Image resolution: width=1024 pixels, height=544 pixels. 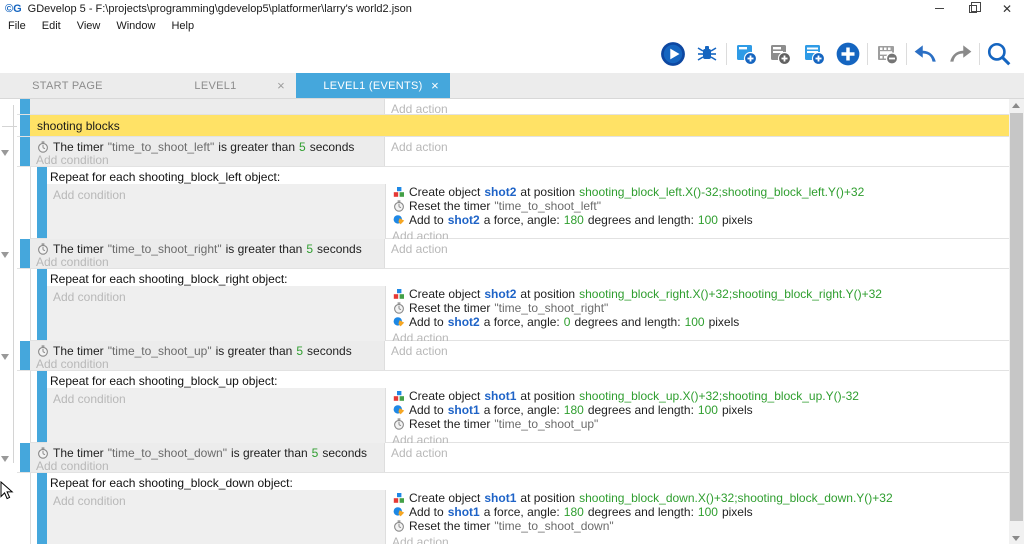 I want to click on conditions-column: Add condition, so click(x=216, y=418).